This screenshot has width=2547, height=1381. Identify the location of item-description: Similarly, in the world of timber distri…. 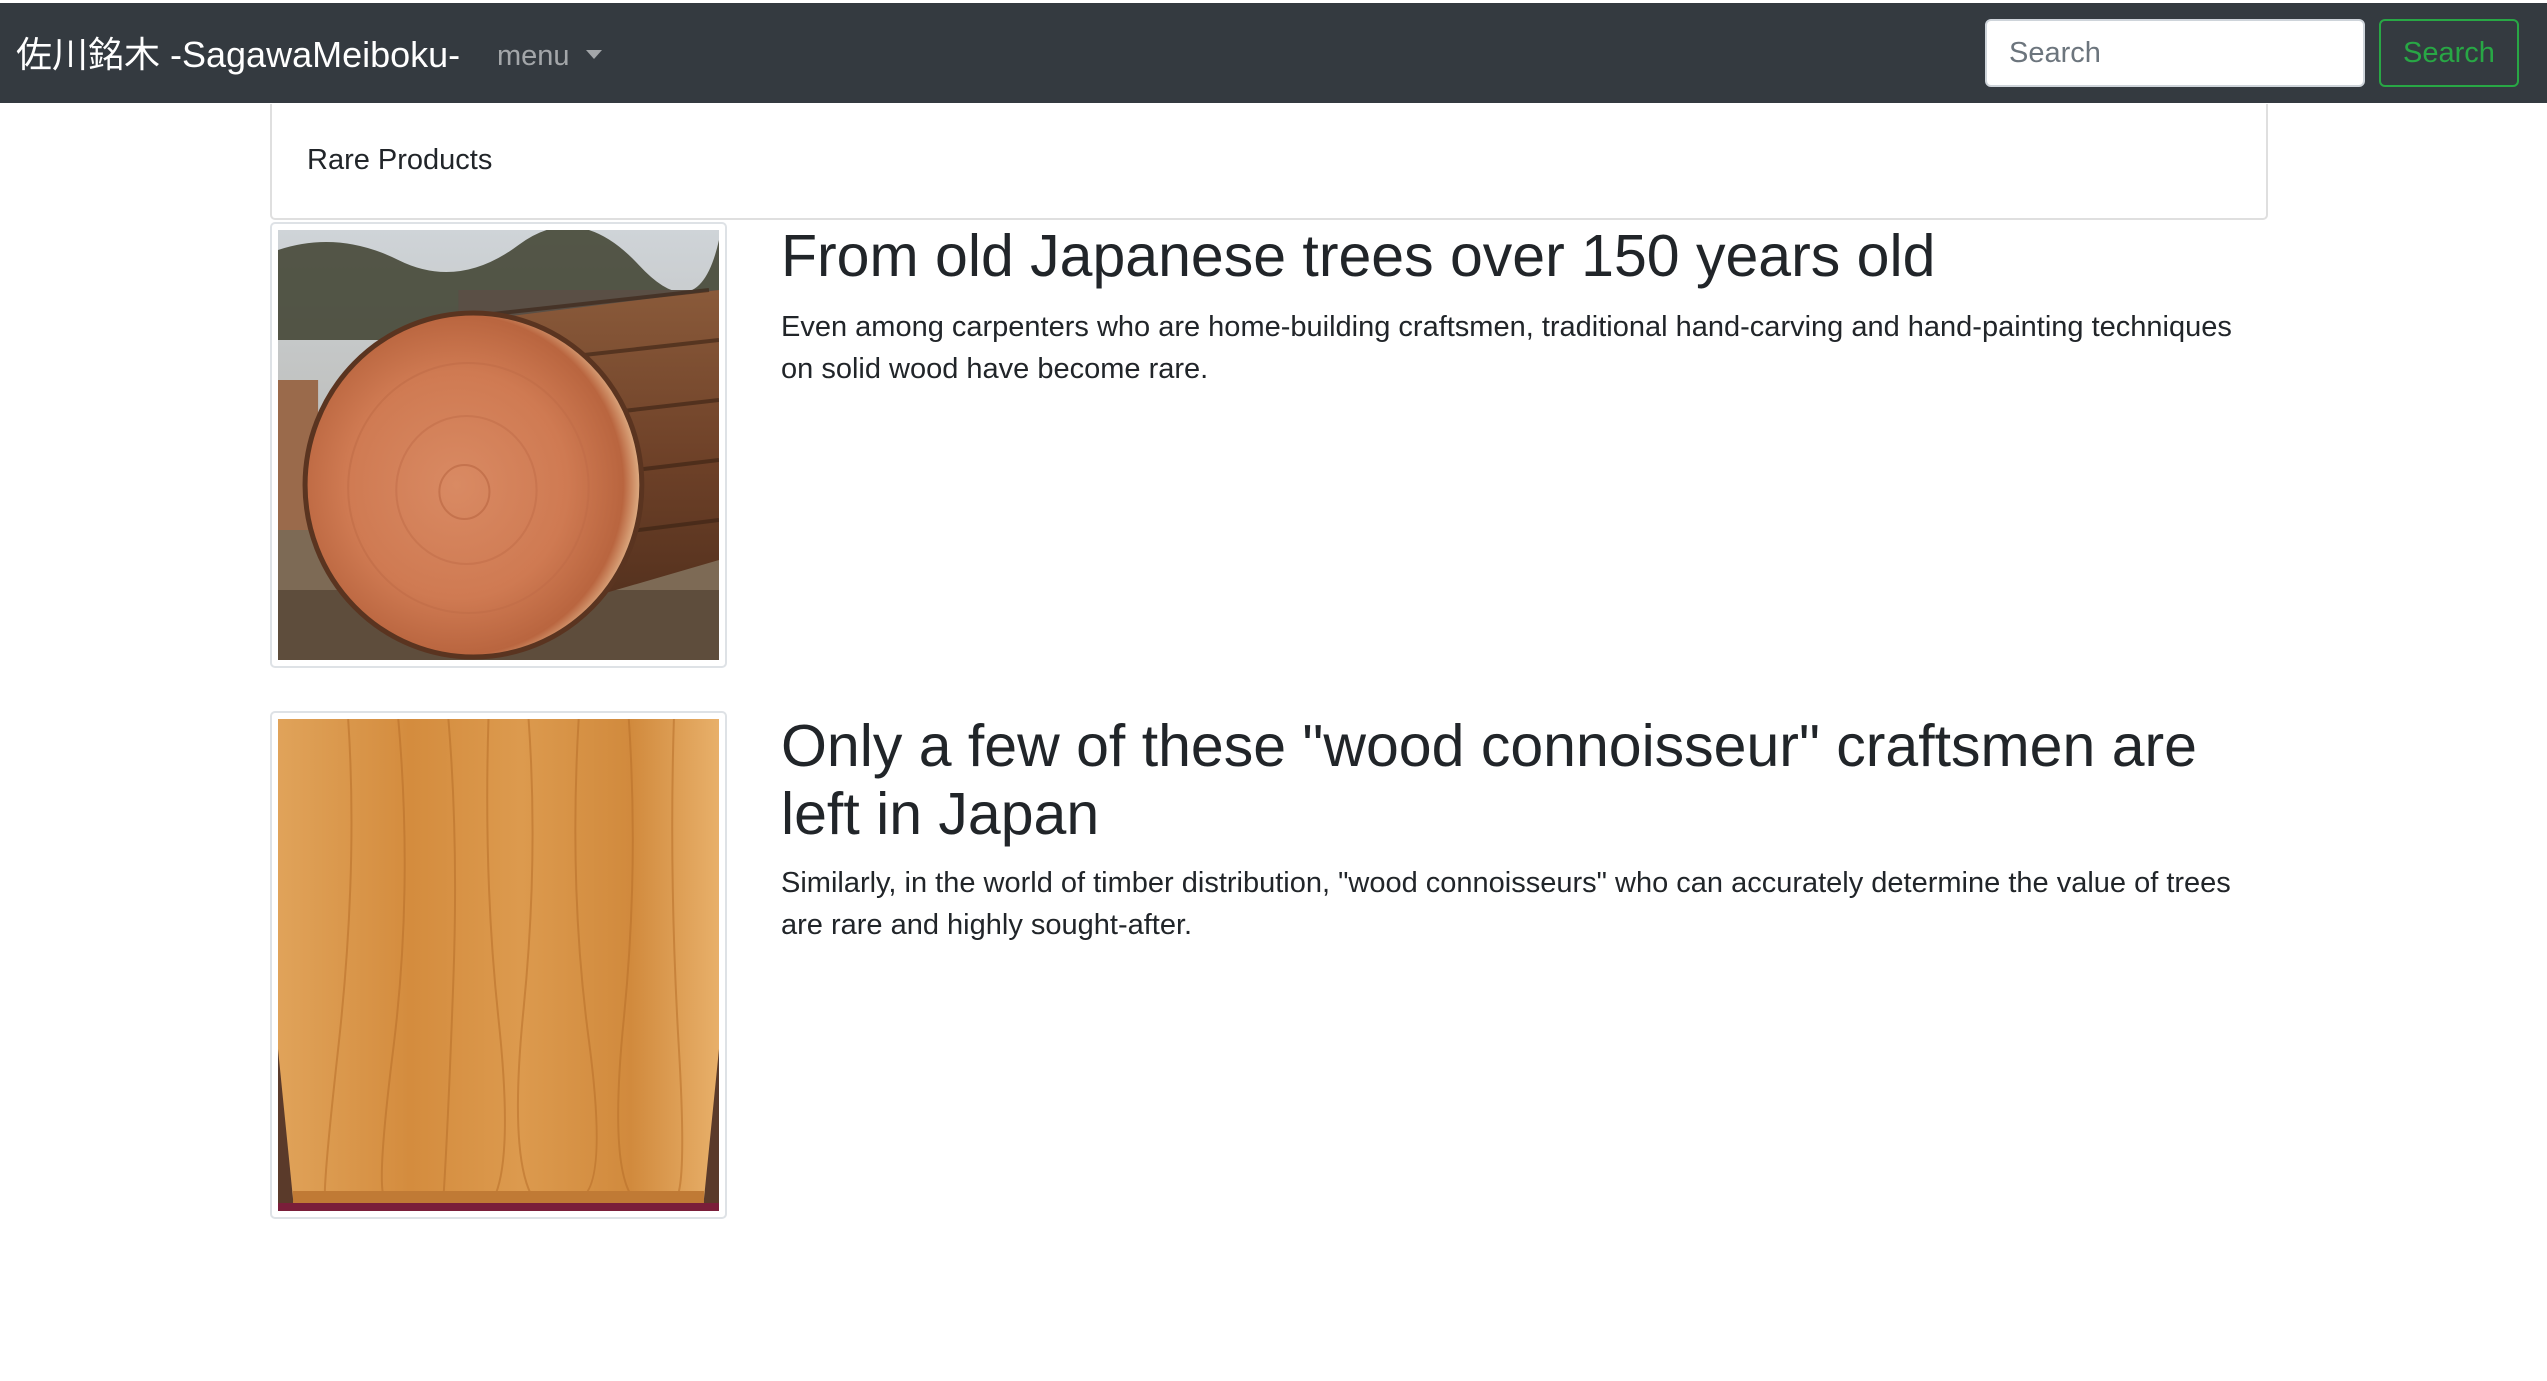
(1506, 904).